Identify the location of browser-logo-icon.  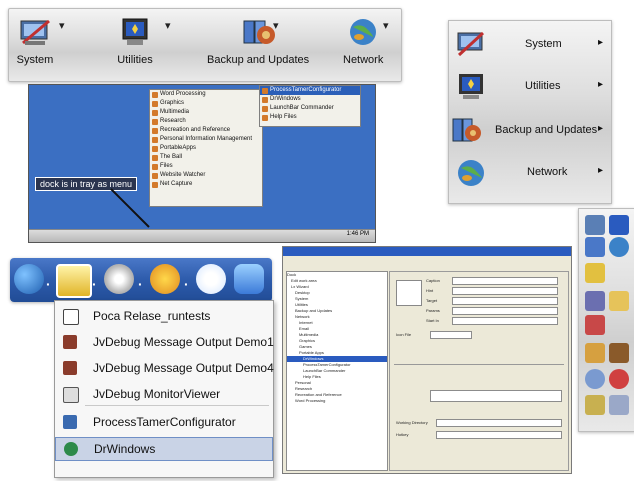
(211, 279).